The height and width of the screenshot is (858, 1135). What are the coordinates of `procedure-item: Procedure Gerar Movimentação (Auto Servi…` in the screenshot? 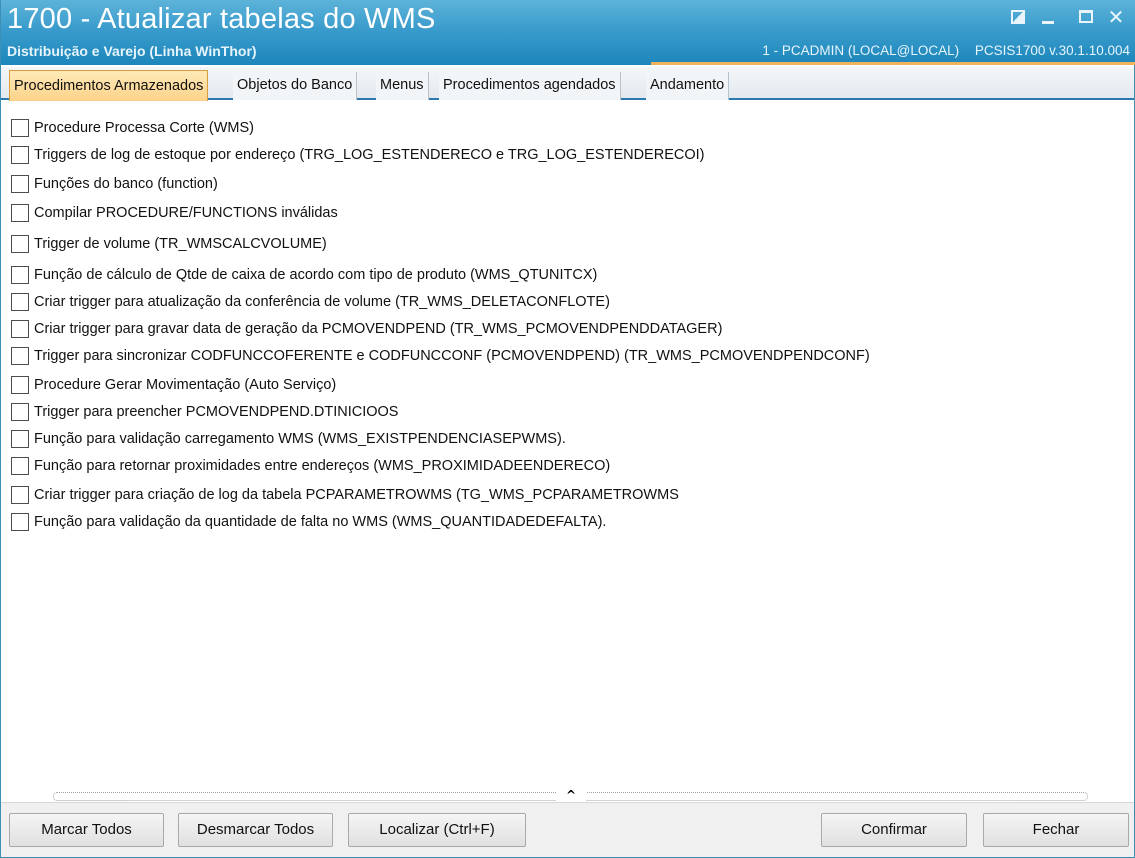 It's located at (173, 385).